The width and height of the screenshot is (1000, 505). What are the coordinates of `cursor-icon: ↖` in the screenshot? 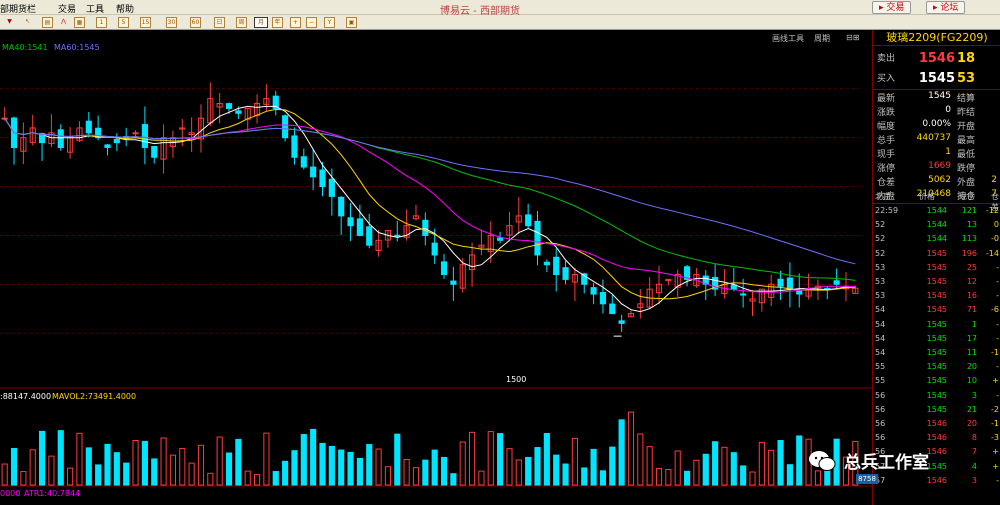 It's located at (27, 22).